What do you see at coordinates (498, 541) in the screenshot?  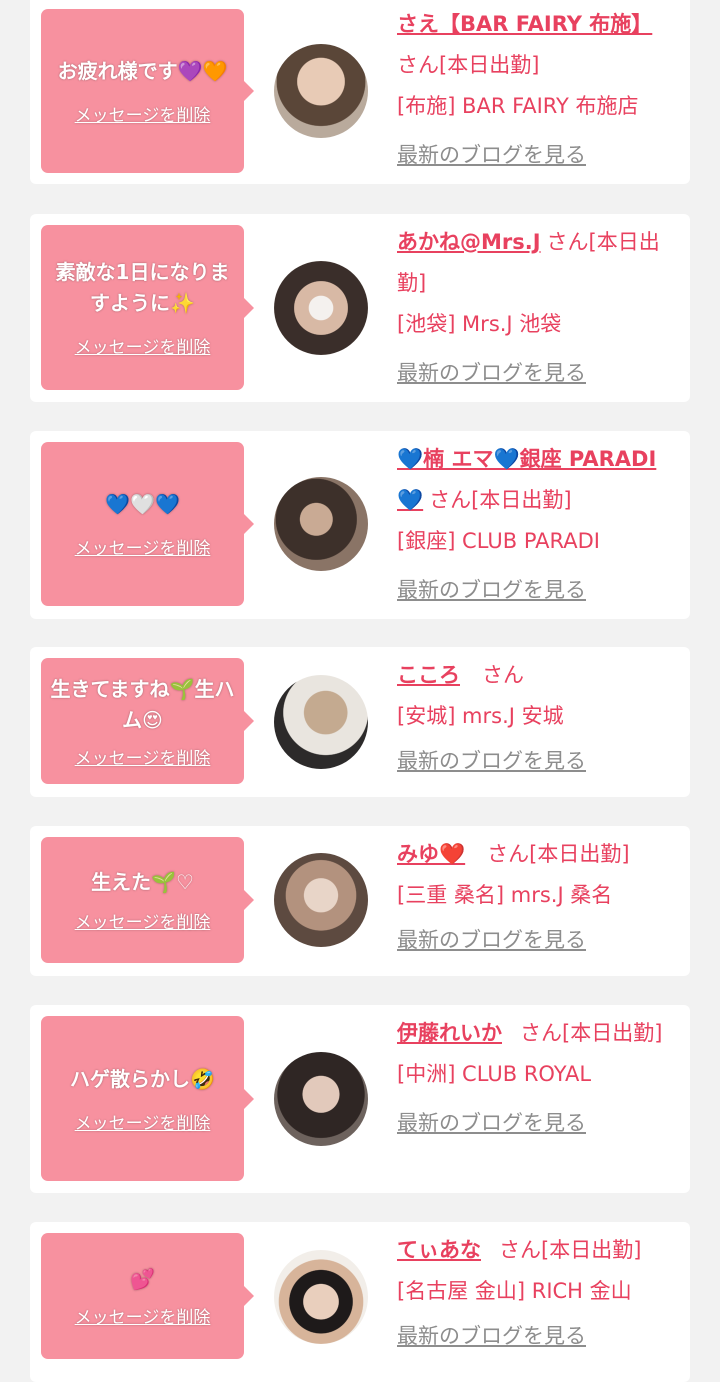 I see `shop-text: [銀座] CLUB PARADI` at bounding box center [498, 541].